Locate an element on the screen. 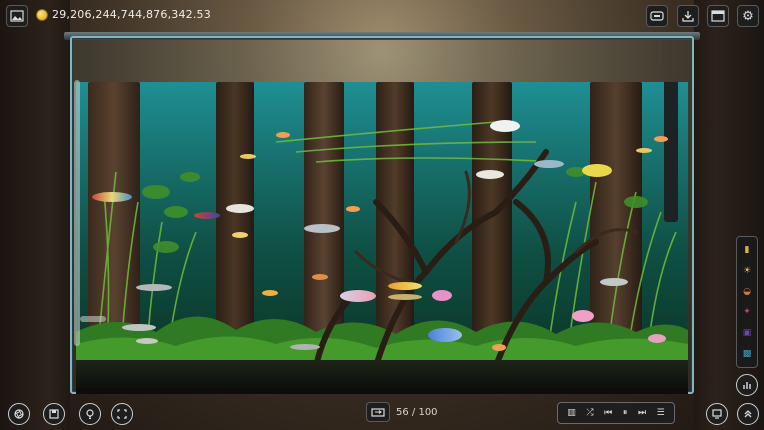  save-button is located at coordinates (54, 414).